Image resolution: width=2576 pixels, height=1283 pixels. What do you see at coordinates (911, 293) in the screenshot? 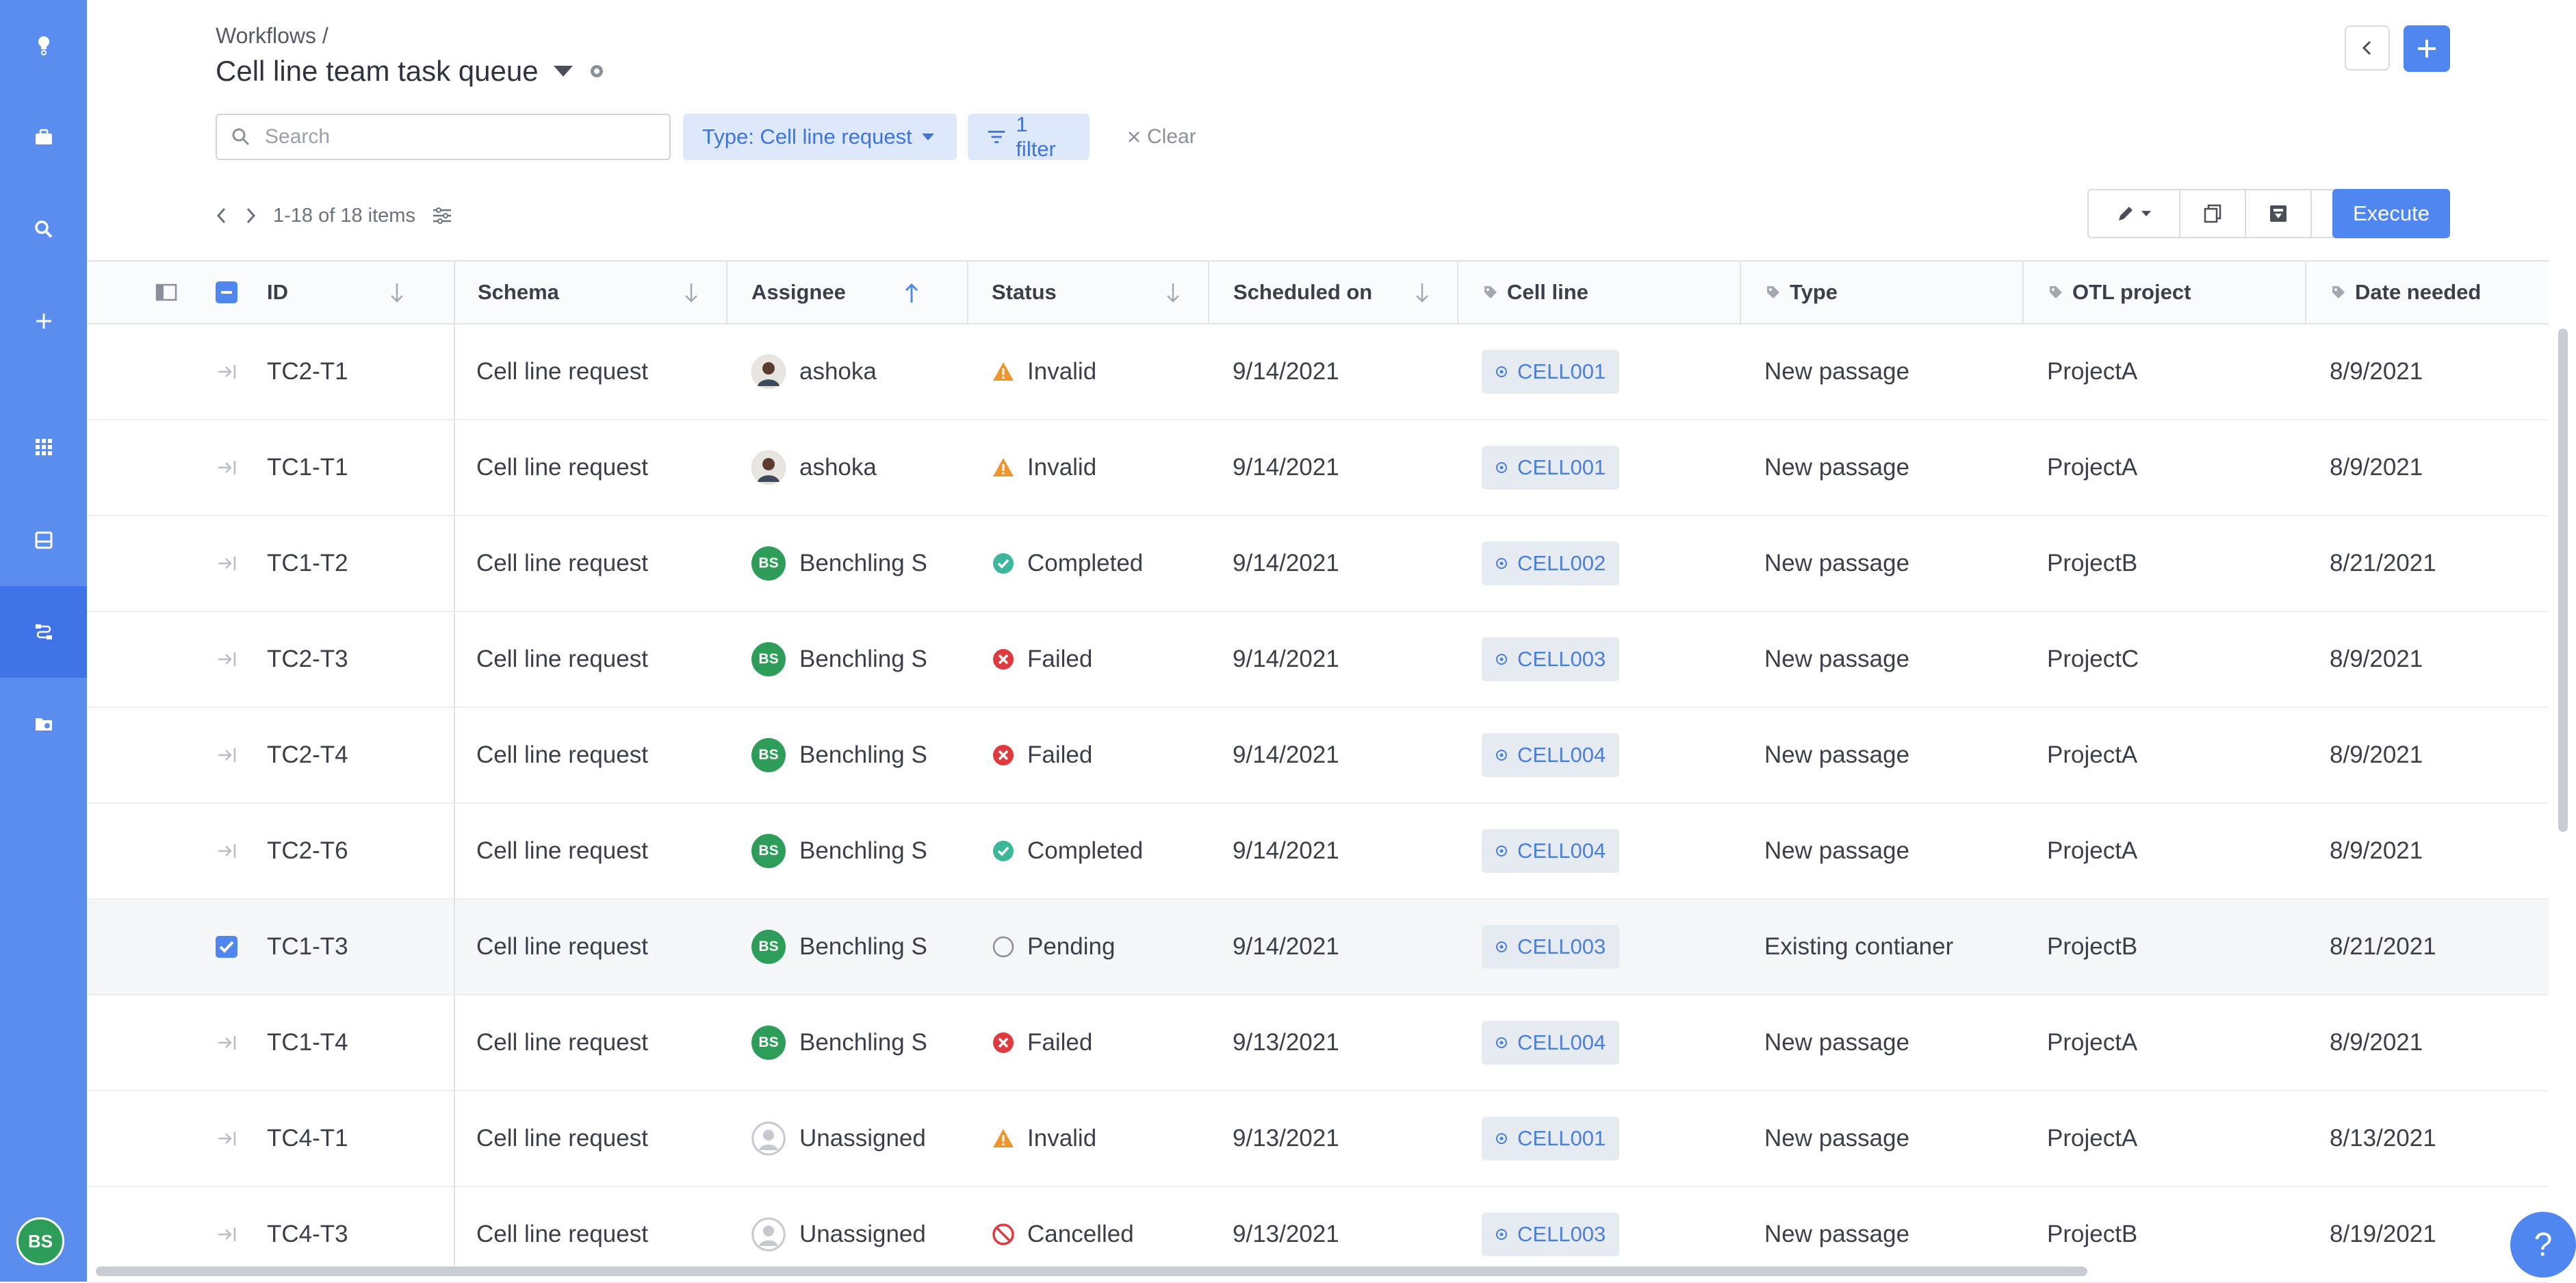
I see `sort-up-icon` at bounding box center [911, 293].